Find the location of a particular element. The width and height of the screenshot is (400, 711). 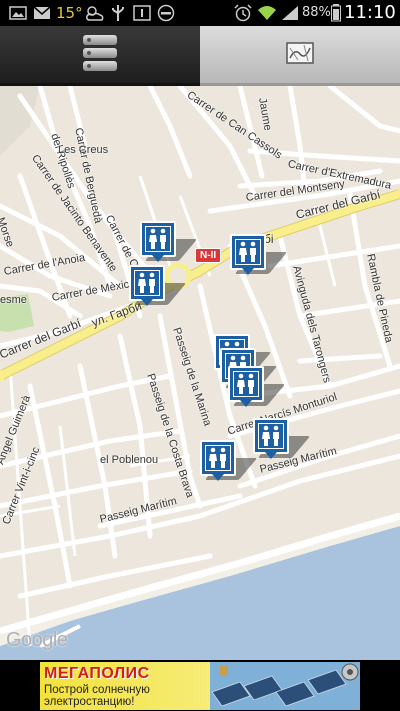

road-shield: N-II is located at coordinates (208, 255).